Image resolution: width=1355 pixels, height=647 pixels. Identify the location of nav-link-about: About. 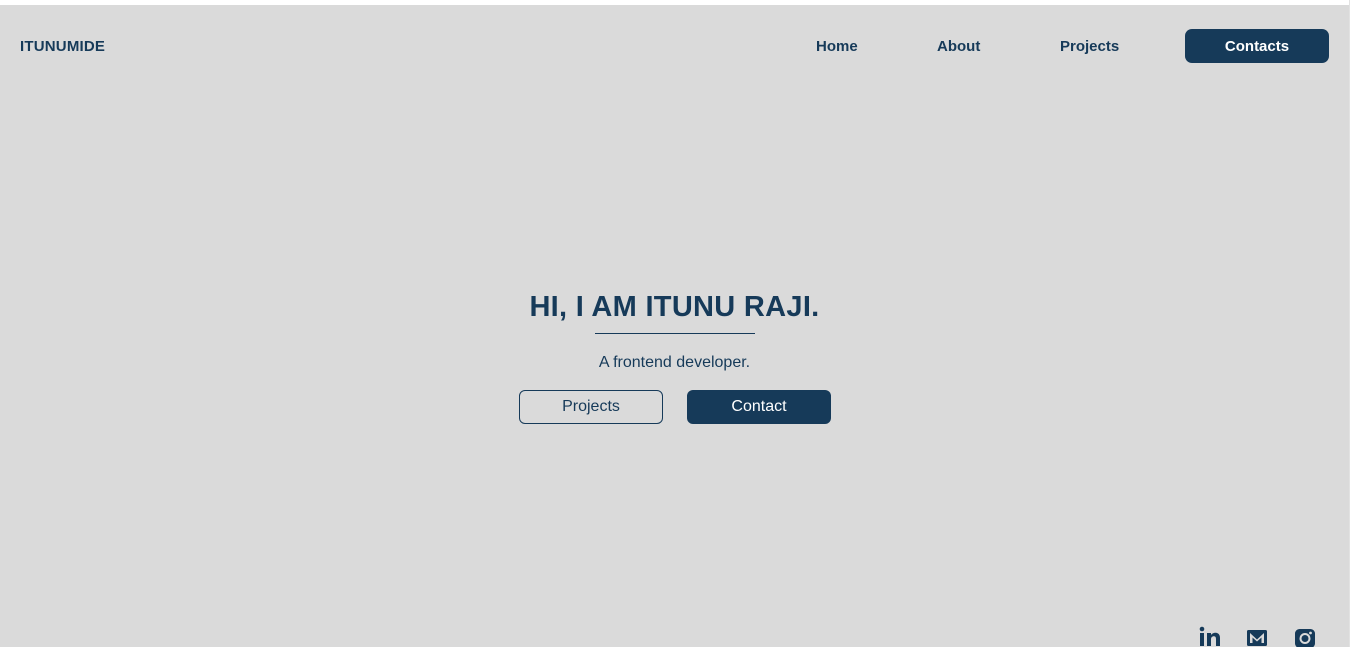
(958, 46).